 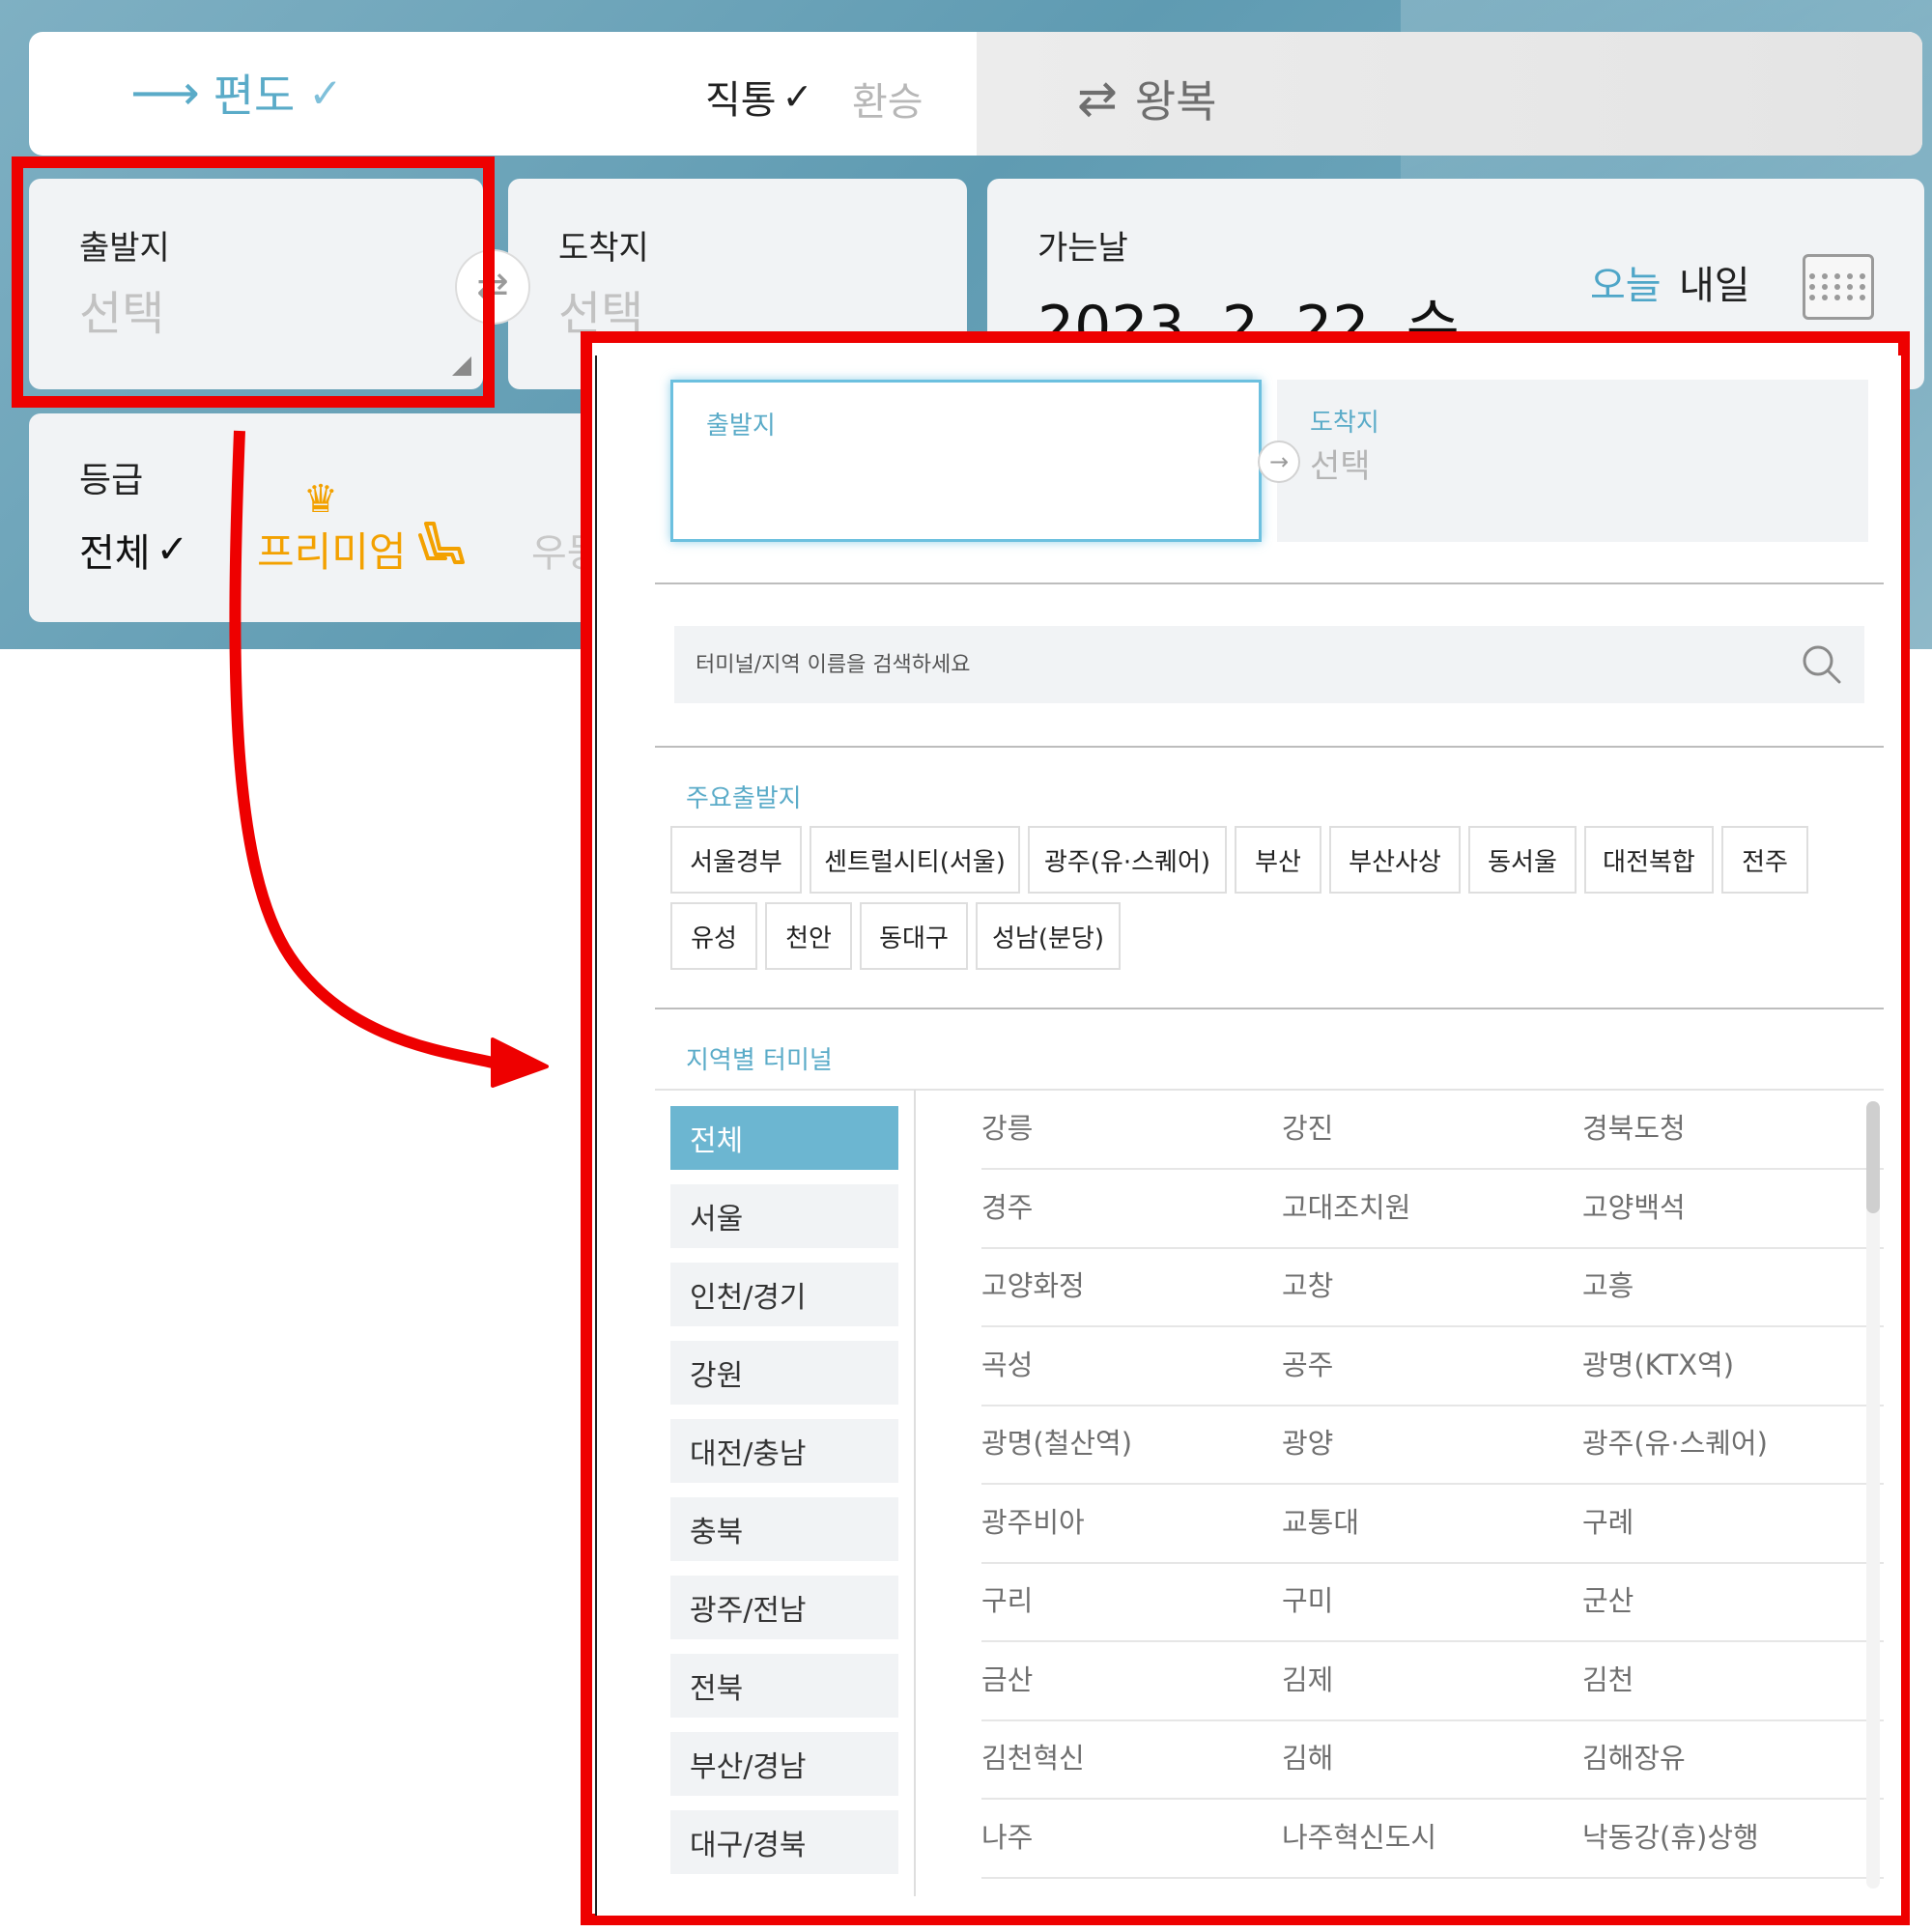 I want to click on scrollbar-thumb, so click(x=1873, y=1157).